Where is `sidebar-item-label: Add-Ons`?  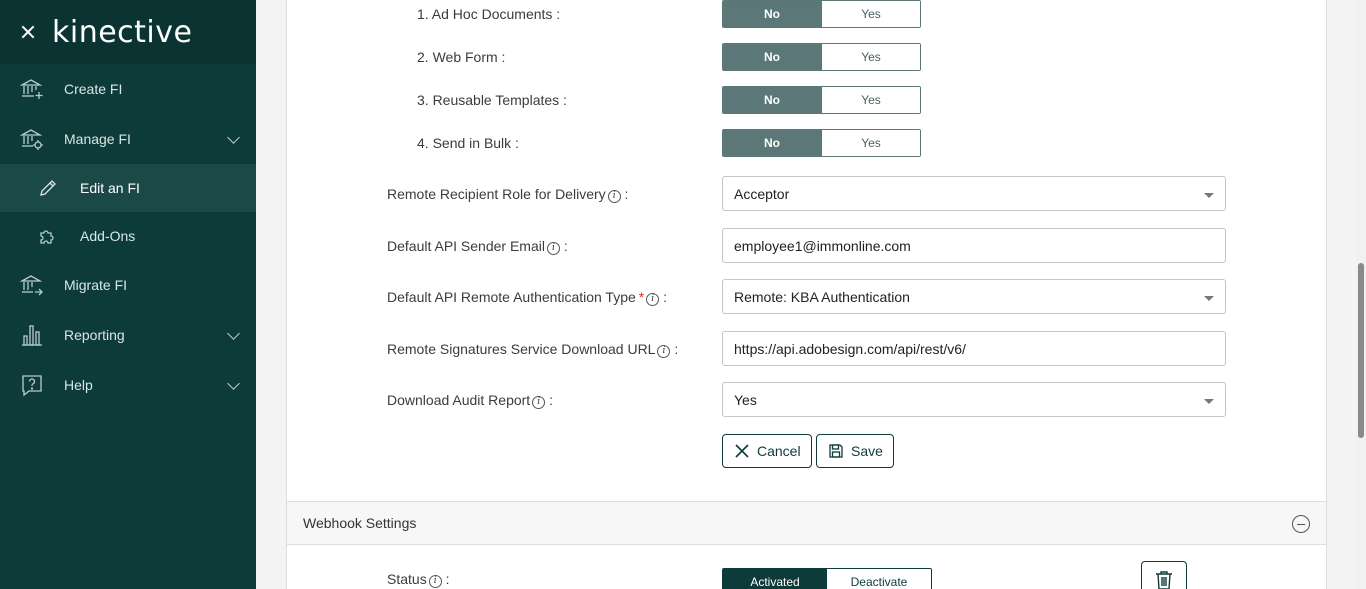
sidebar-item-label: Add-Ons is located at coordinates (108, 236).